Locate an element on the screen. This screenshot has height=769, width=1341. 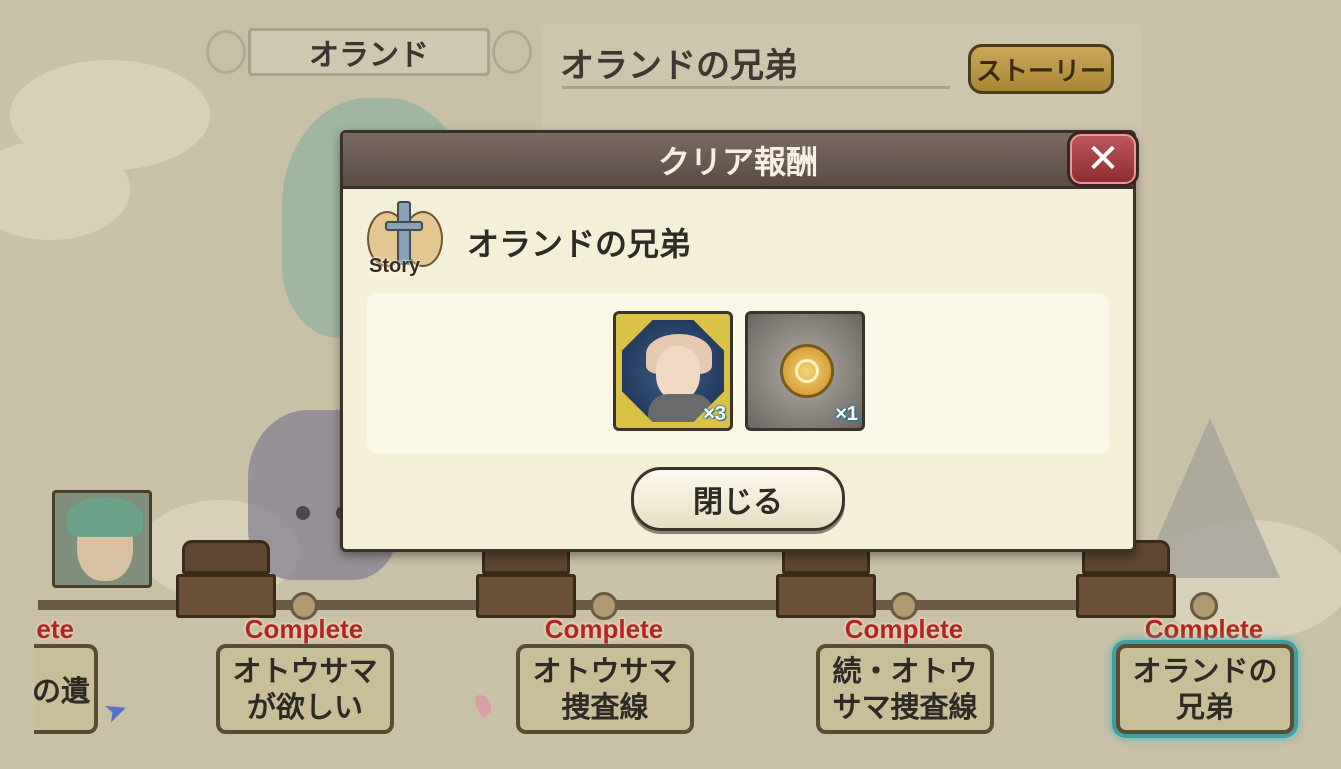
close-icon: ✕ is located at coordinates (1103, 159).